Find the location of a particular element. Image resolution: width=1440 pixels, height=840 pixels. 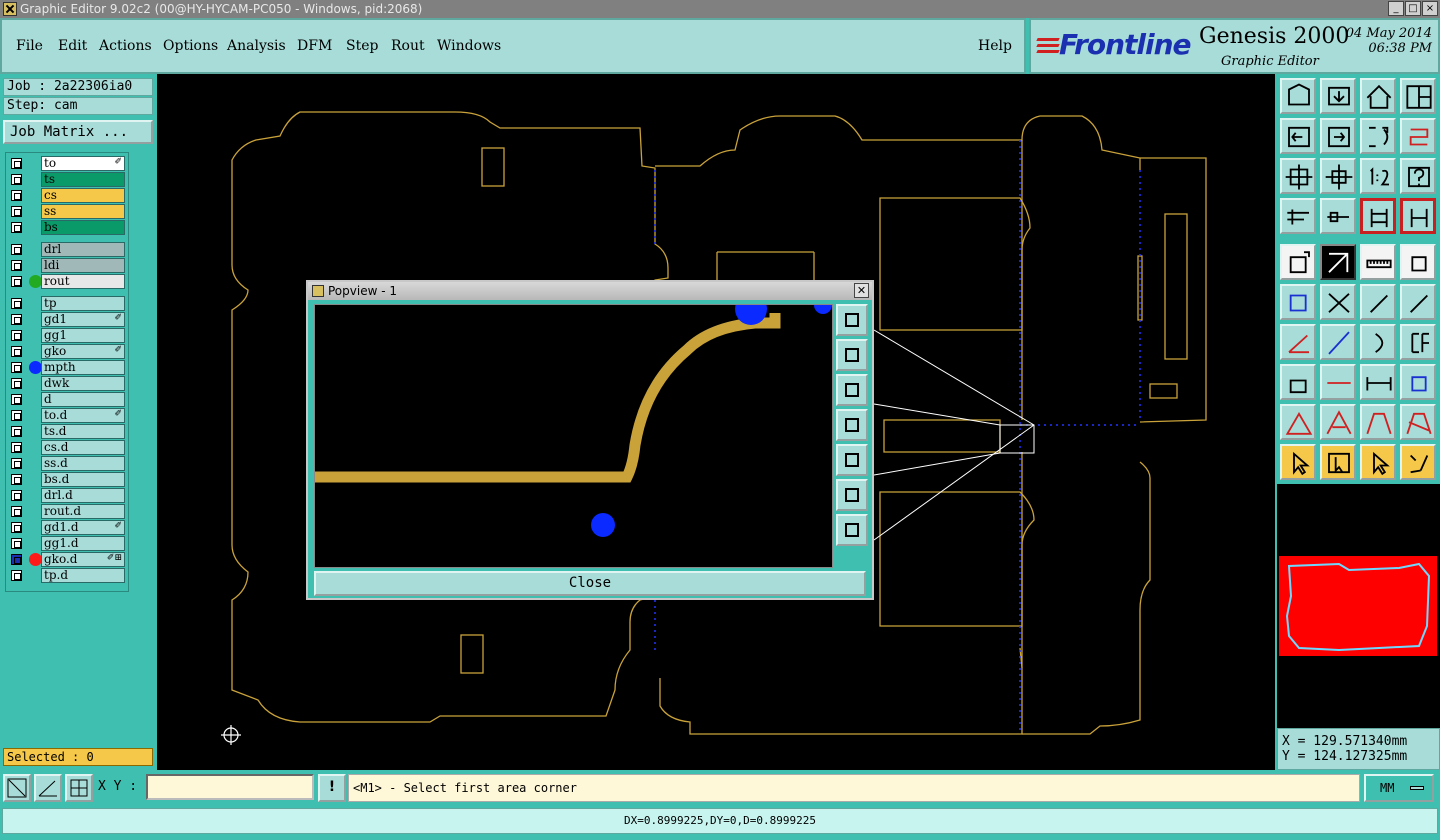

layer-row-gd1: gd1 ✐ is located at coordinates (68, 319).